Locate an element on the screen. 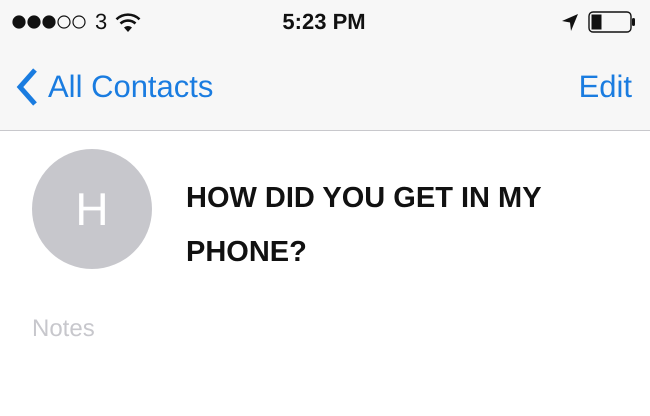 Image resolution: width=650 pixels, height=416 pixels. carrier-name: 3 is located at coordinates (101, 22).